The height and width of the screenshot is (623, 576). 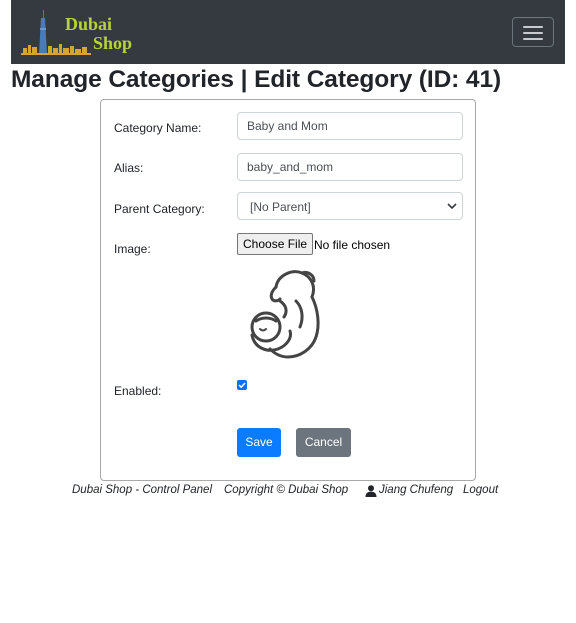 What do you see at coordinates (452, 206) in the screenshot?
I see `chevron-down-icon` at bounding box center [452, 206].